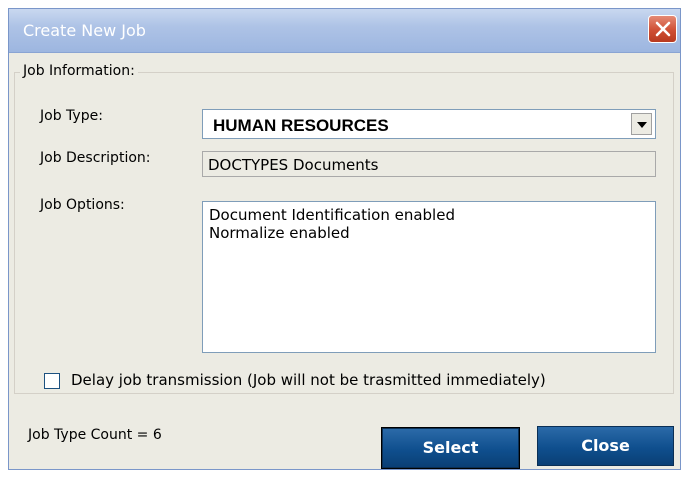 This screenshot has height=478, width=689. Describe the element at coordinates (429, 164) in the screenshot. I see `job-description-field: DOCTYPES Documents` at that location.